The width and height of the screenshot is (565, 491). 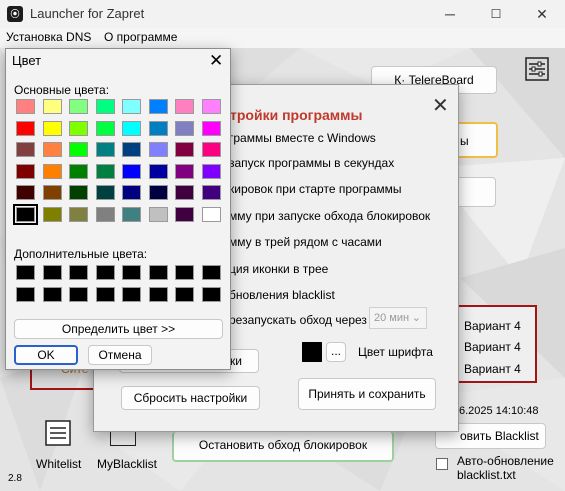 What do you see at coordinates (15, 14) in the screenshot?
I see `app-icon: ⦿` at bounding box center [15, 14].